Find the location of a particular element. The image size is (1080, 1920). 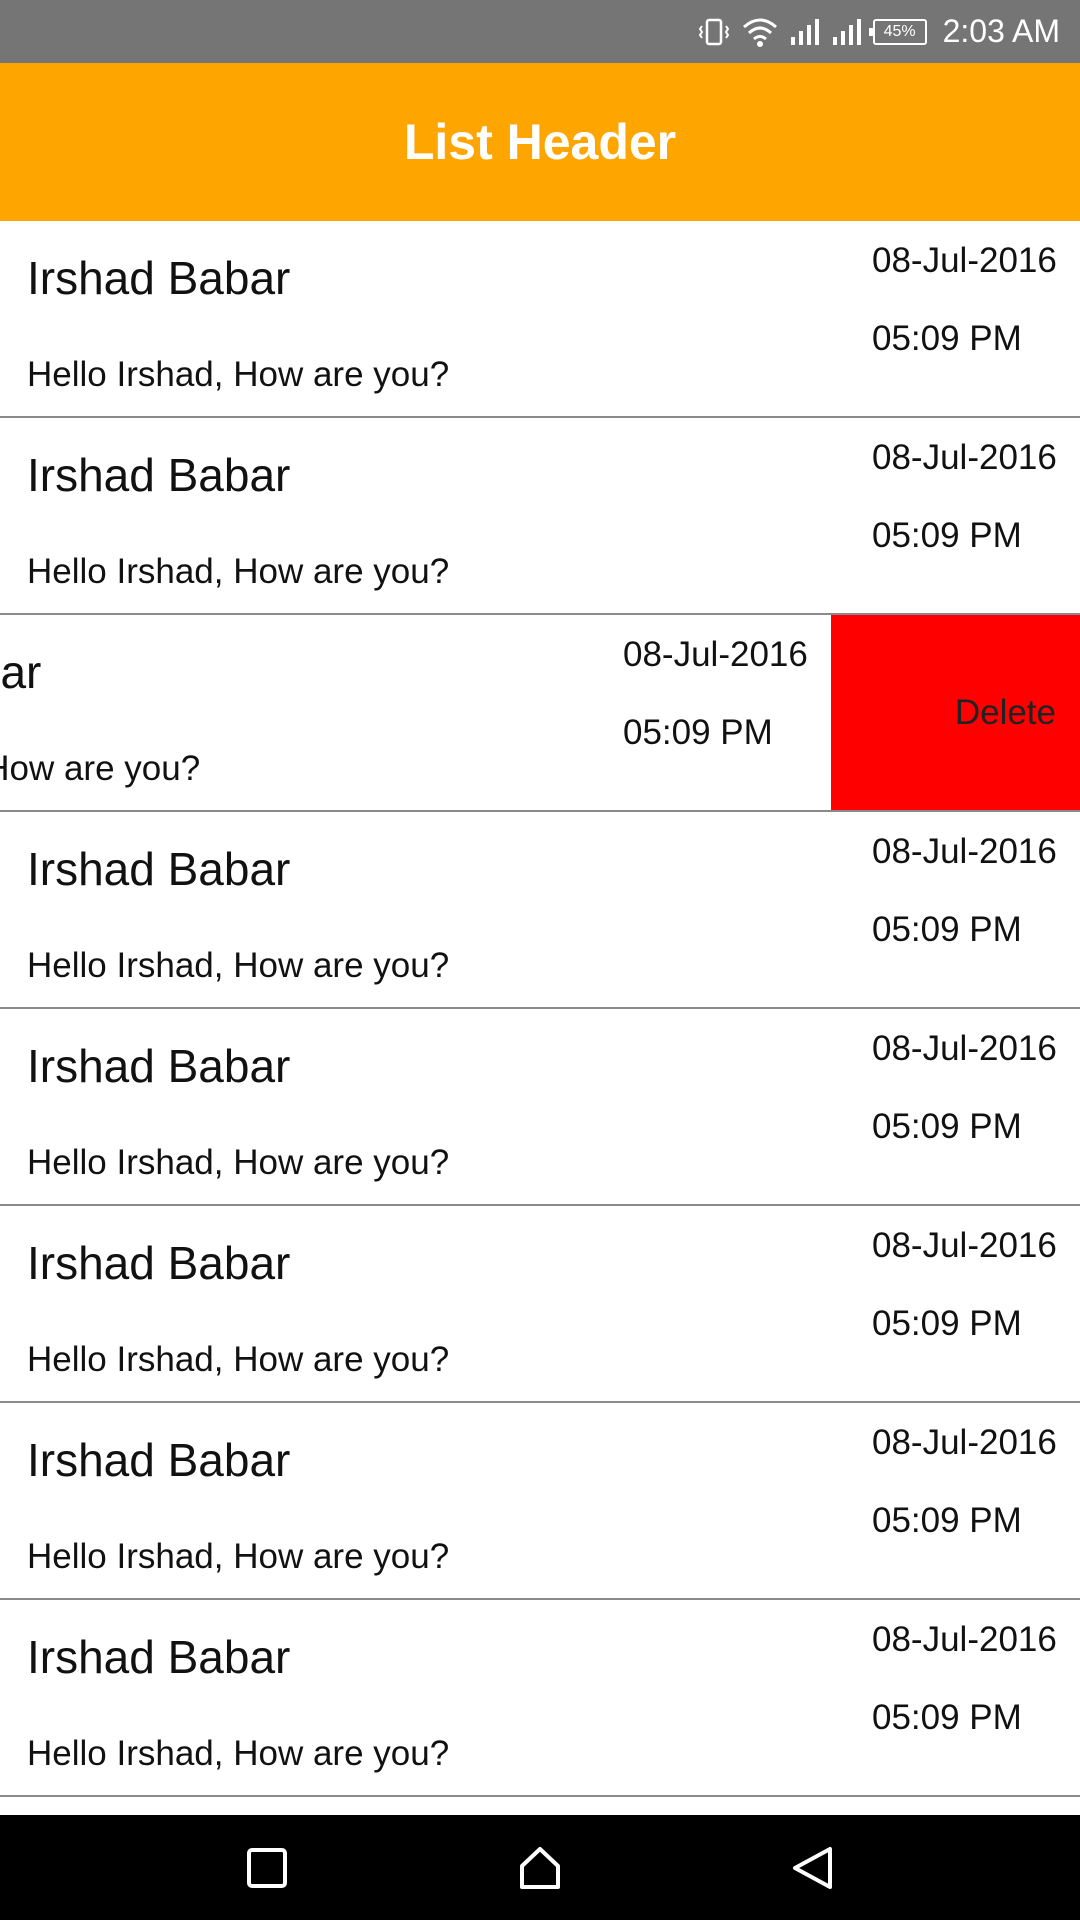

battery-icon: 45% is located at coordinates (897, 31).